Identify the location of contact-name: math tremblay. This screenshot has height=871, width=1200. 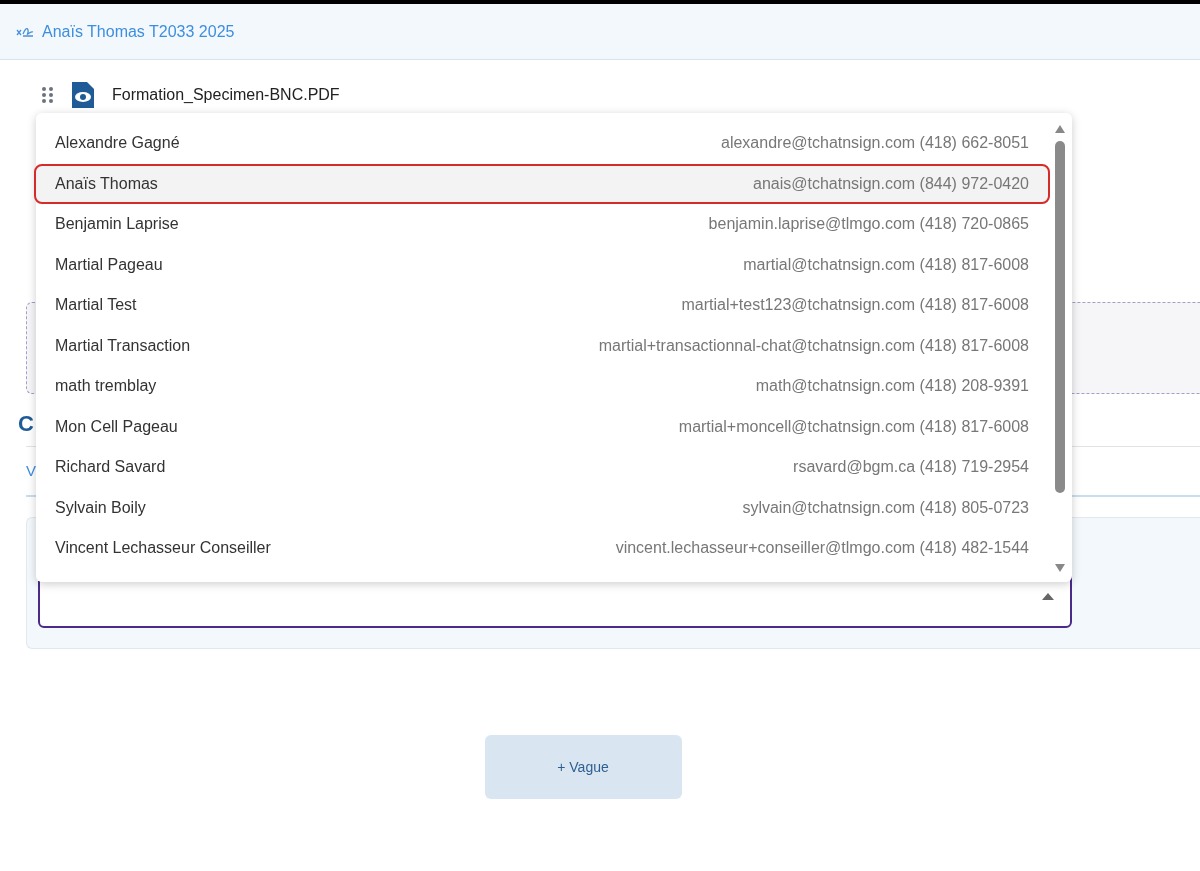
(106, 386).